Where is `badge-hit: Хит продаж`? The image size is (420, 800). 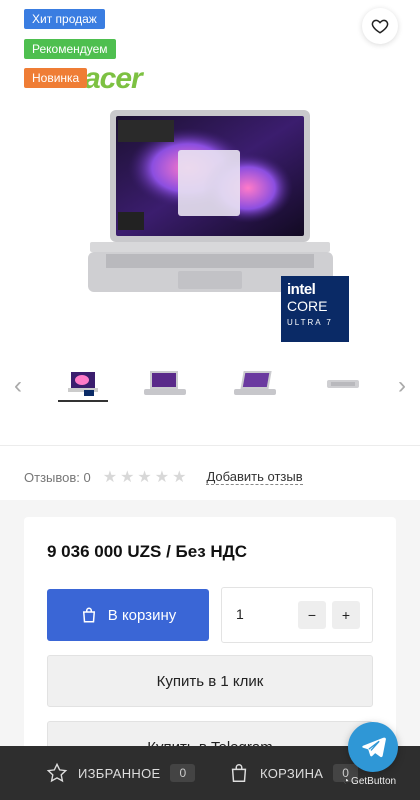 badge-hit: Хит продаж is located at coordinates (64, 19).